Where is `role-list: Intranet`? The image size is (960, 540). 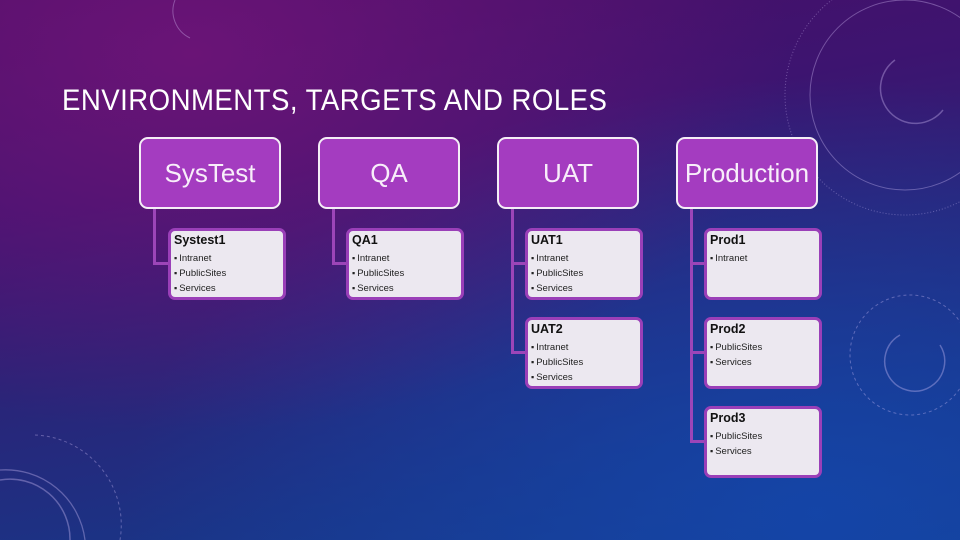
role-list: Intranet is located at coordinates (763, 258).